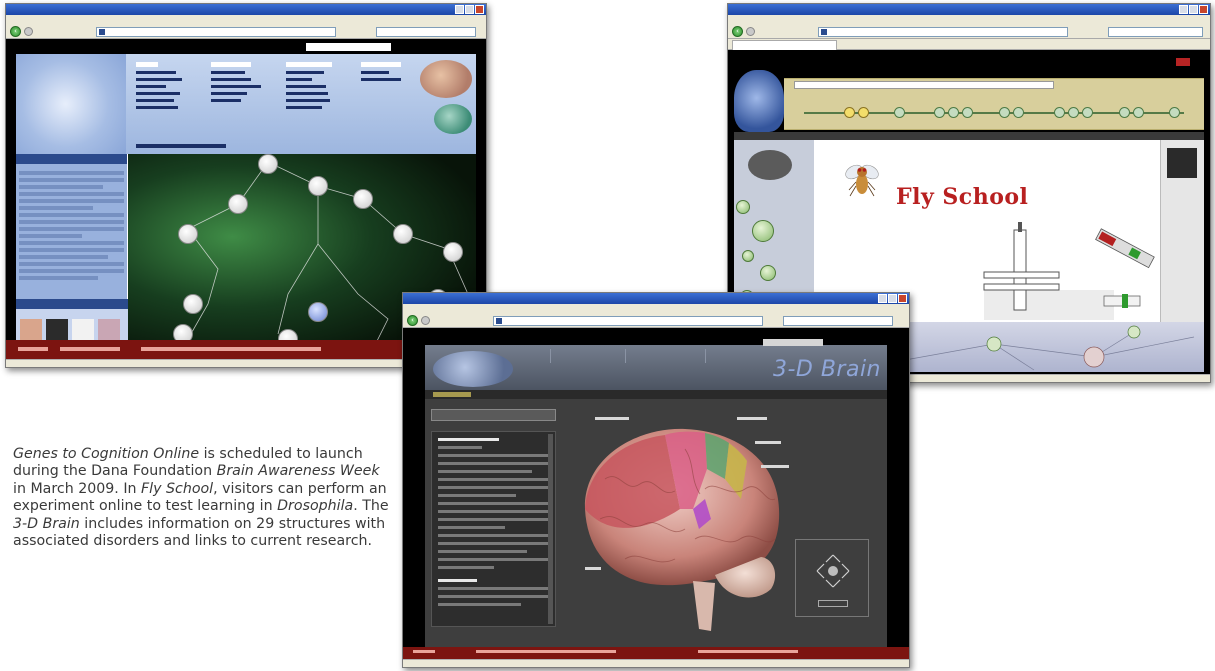  I want to click on explore-link, so click(181, 146).